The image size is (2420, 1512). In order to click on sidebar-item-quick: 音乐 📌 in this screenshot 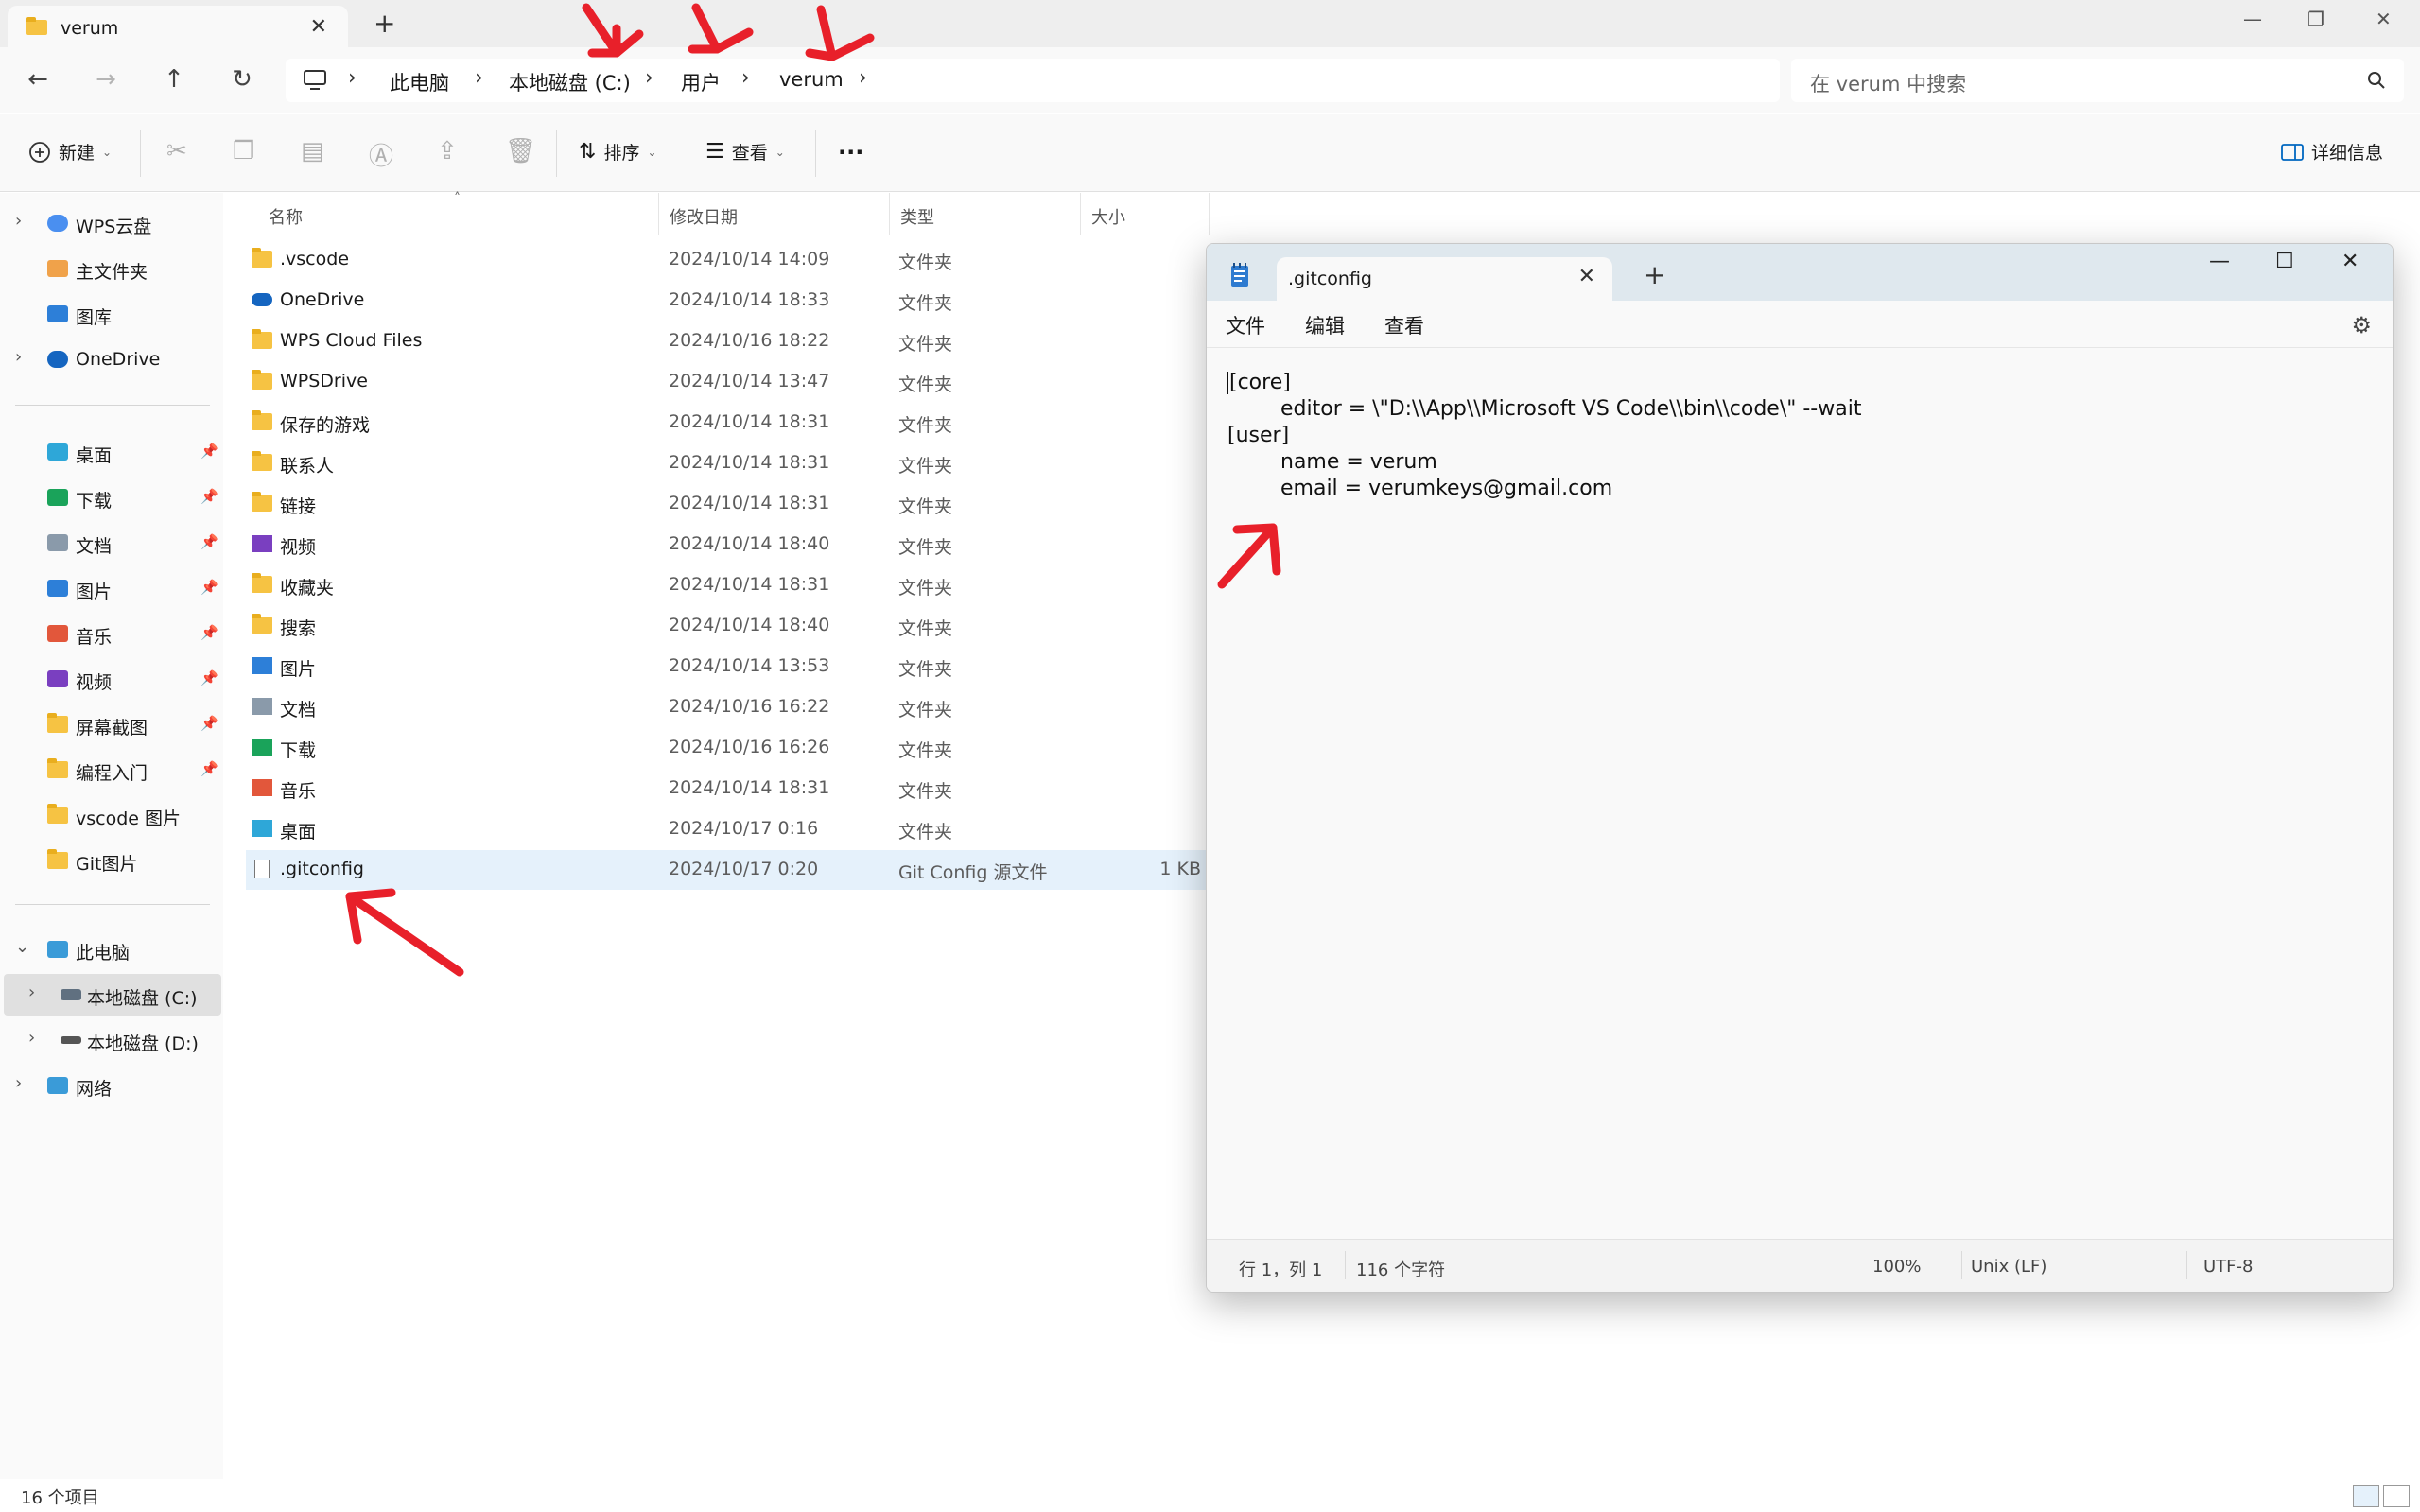, I will do `click(111, 633)`.